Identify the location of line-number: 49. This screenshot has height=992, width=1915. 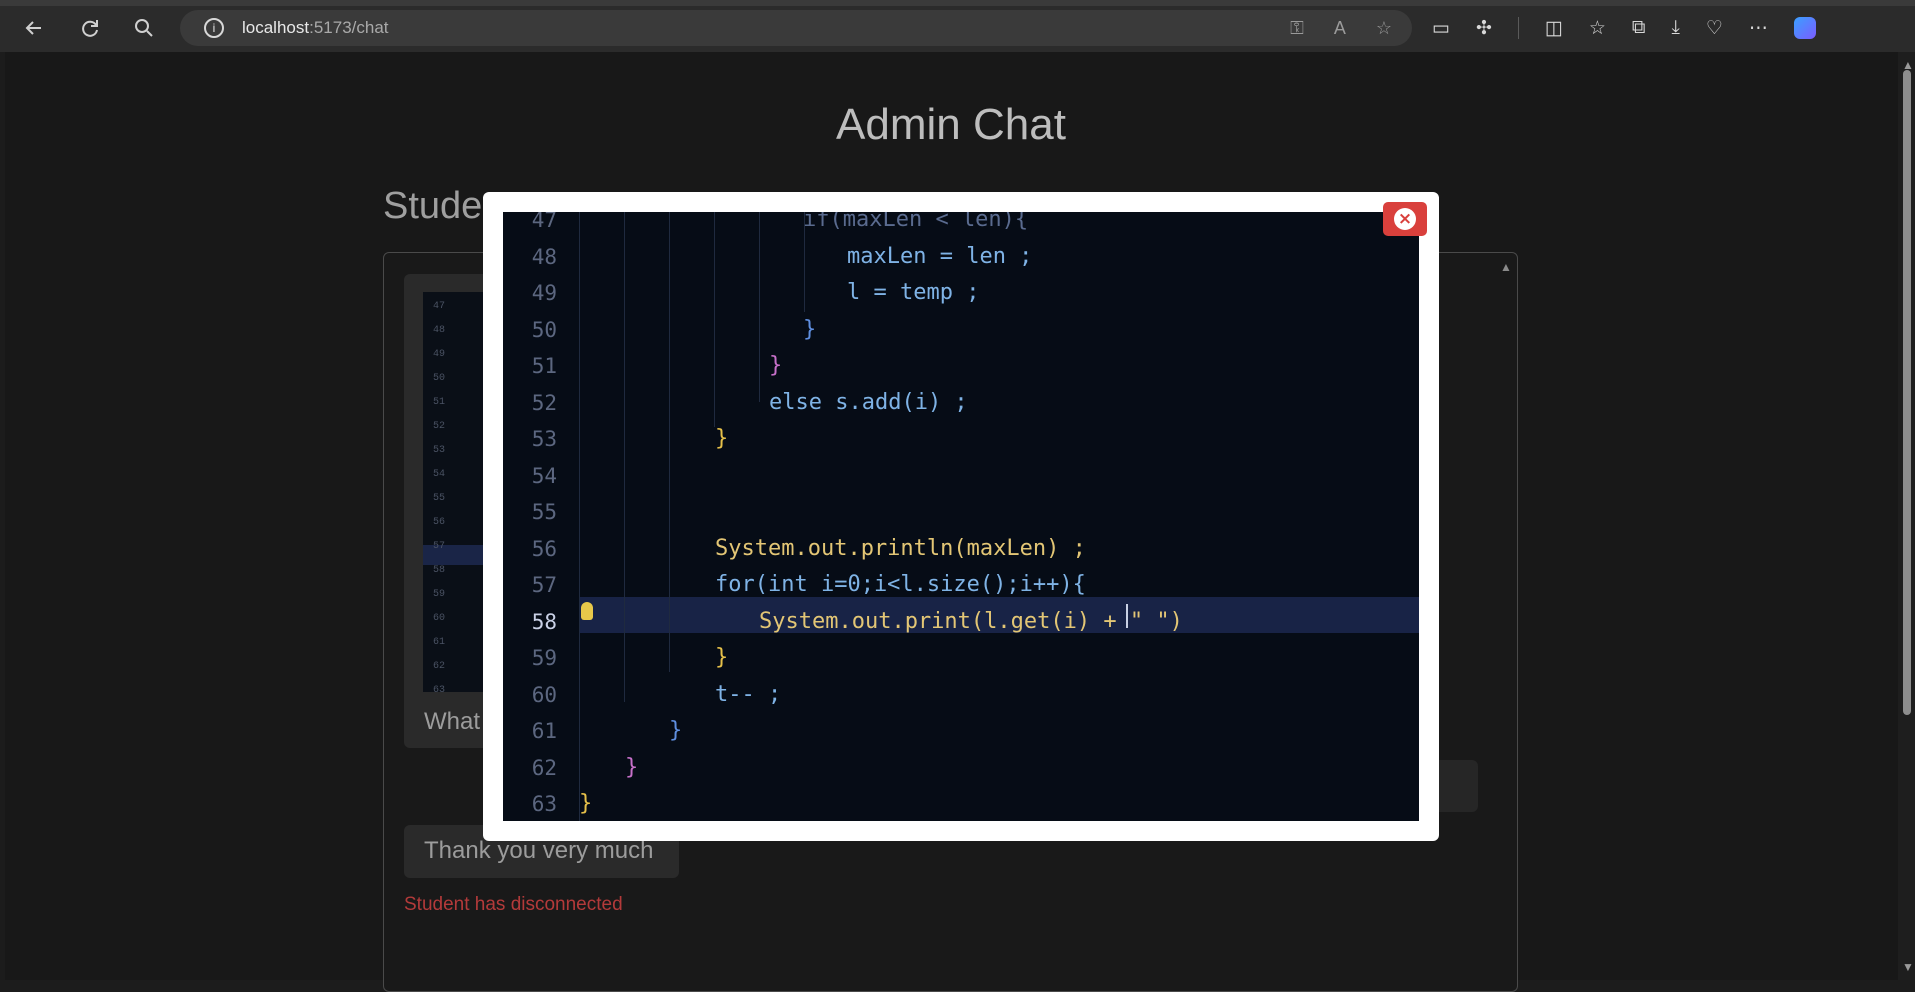
(544, 293).